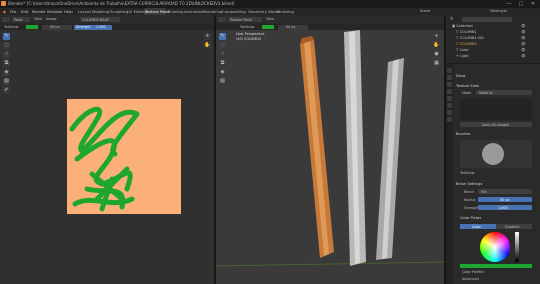 The image size is (540, 284). I want to click on image-name: COLUMN3 BASE, so click(95, 19).